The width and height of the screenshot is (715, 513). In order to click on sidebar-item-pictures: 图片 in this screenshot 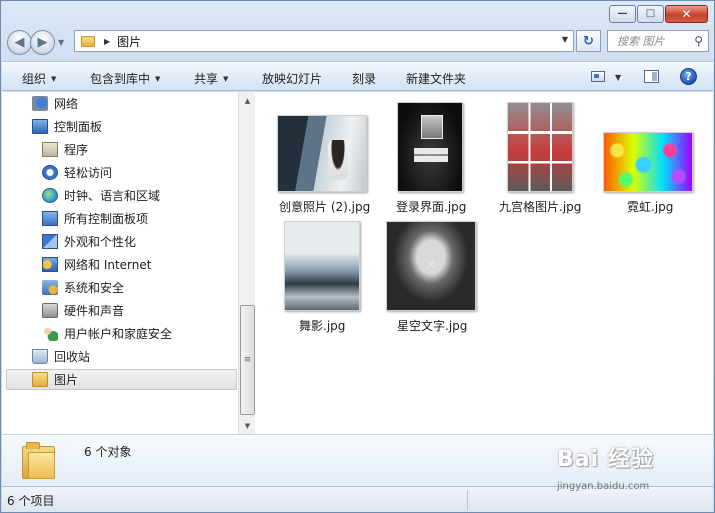, I will do `click(121, 379)`.